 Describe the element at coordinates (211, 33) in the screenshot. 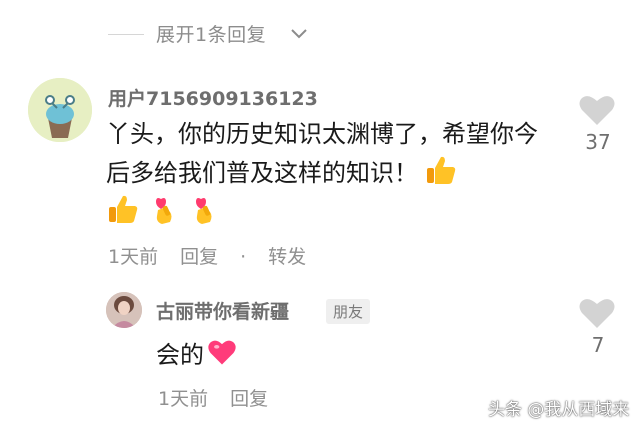

I see `expand-replies-label: 展开1条回复` at that location.